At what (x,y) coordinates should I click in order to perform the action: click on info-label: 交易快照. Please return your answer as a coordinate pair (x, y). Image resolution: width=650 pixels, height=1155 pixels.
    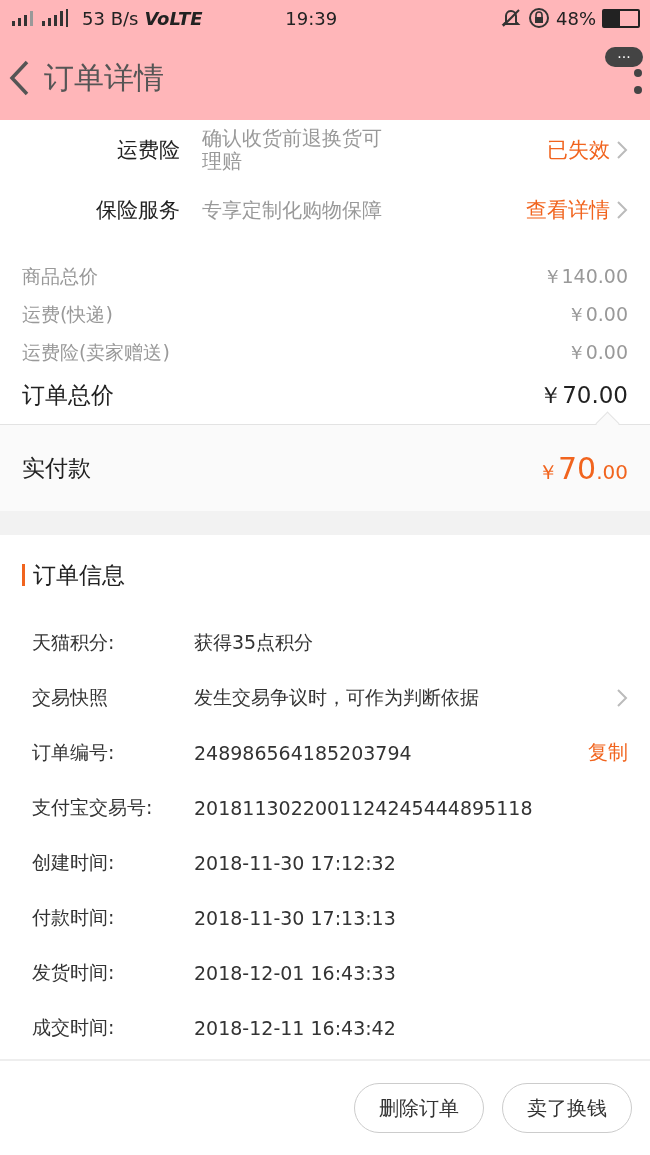
    Looking at the image, I should click on (70, 697).